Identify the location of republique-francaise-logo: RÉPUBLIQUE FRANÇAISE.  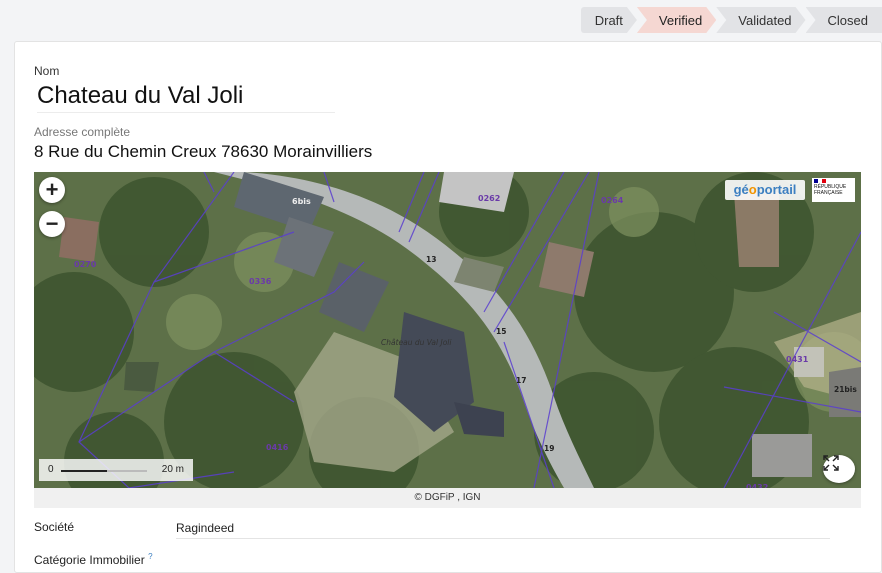
(833, 190).